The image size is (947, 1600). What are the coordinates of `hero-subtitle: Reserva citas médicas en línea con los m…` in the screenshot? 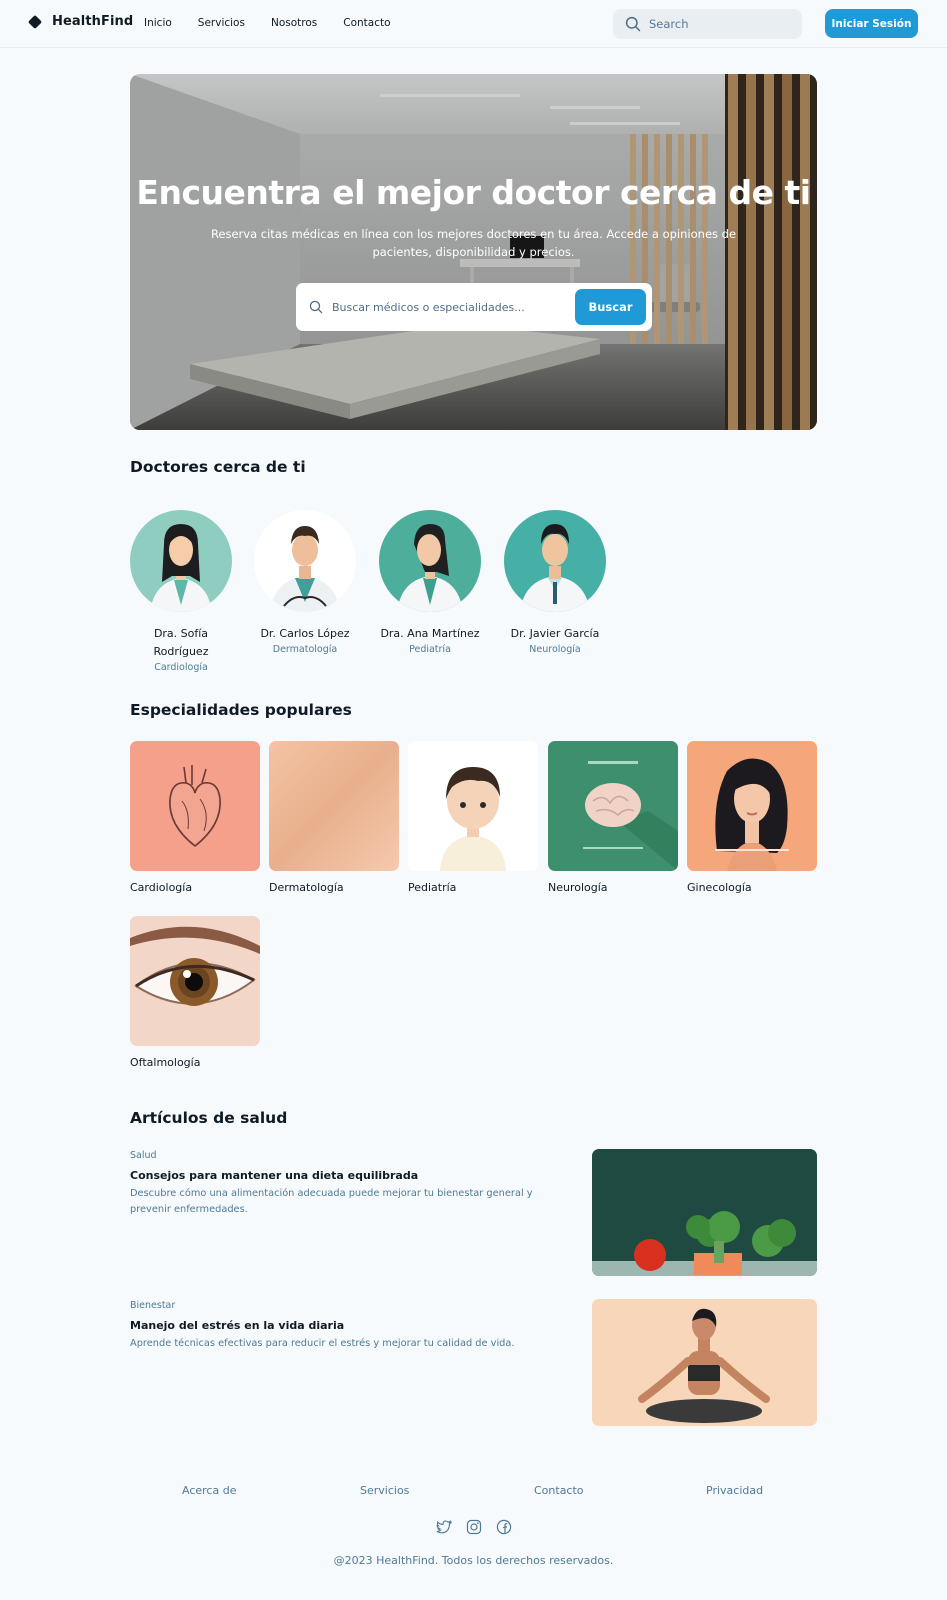 It's located at (473, 243).